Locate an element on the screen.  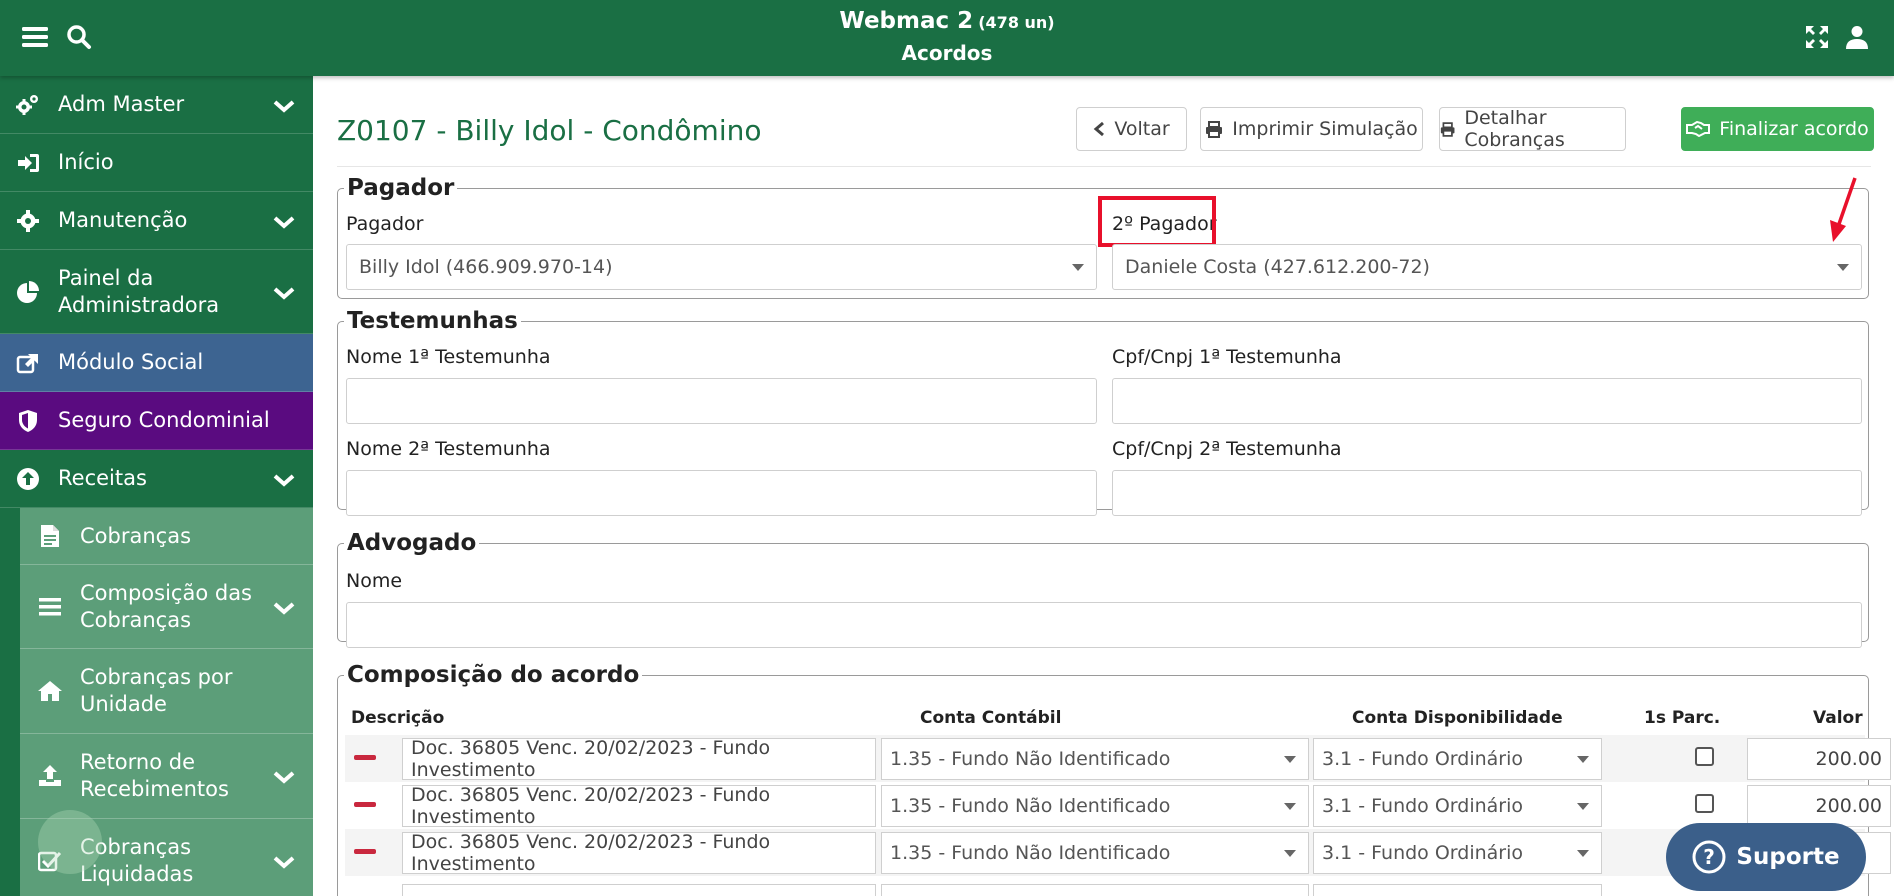
composicao-legend: Composição do acordo is located at coordinates (493, 675).